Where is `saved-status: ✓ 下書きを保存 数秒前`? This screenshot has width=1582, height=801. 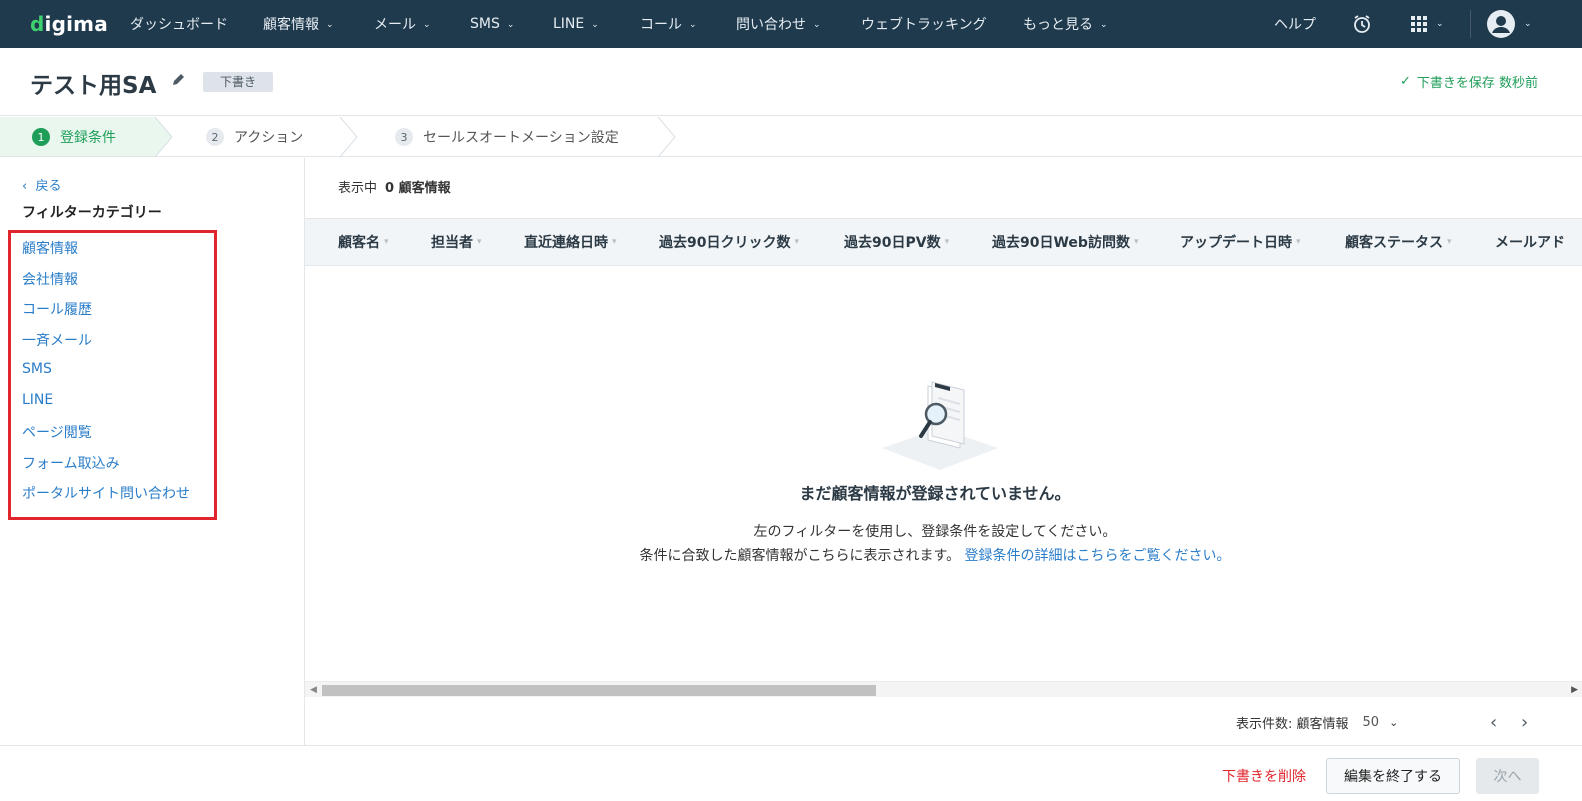
saved-status: ✓ 下書きを保存 数秒前 is located at coordinates (1469, 81).